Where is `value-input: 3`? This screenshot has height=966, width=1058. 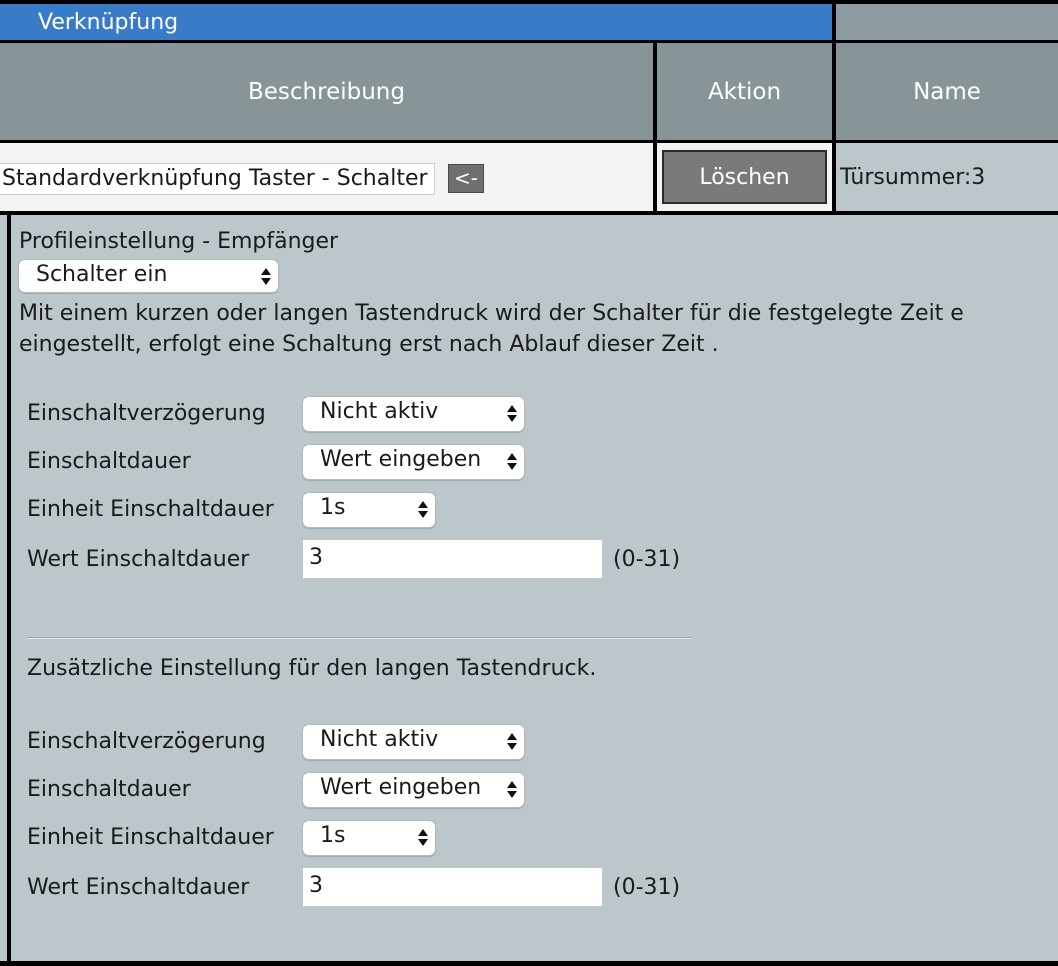 value-input: 3 is located at coordinates (452, 559).